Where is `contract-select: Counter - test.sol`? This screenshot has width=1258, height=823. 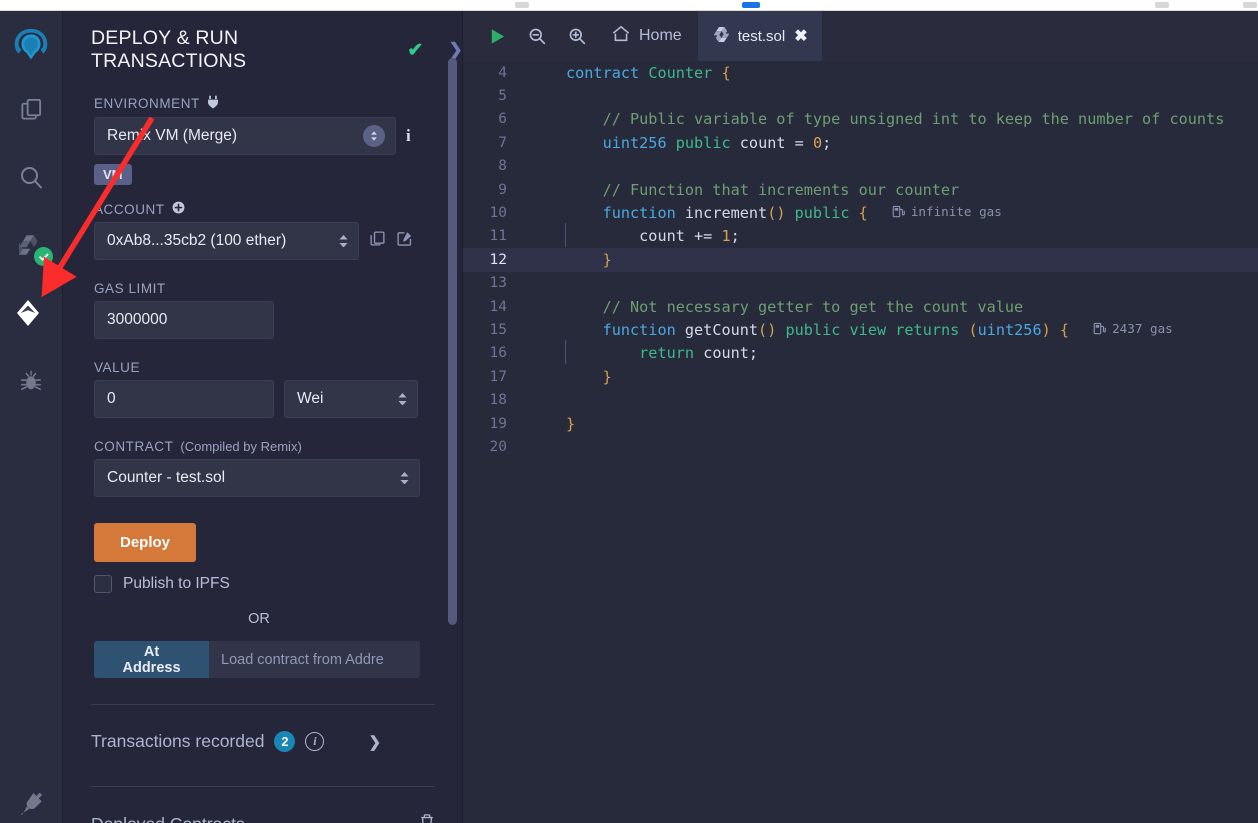 contract-select: Counter - test.sol is located at coordinates (257, 478).